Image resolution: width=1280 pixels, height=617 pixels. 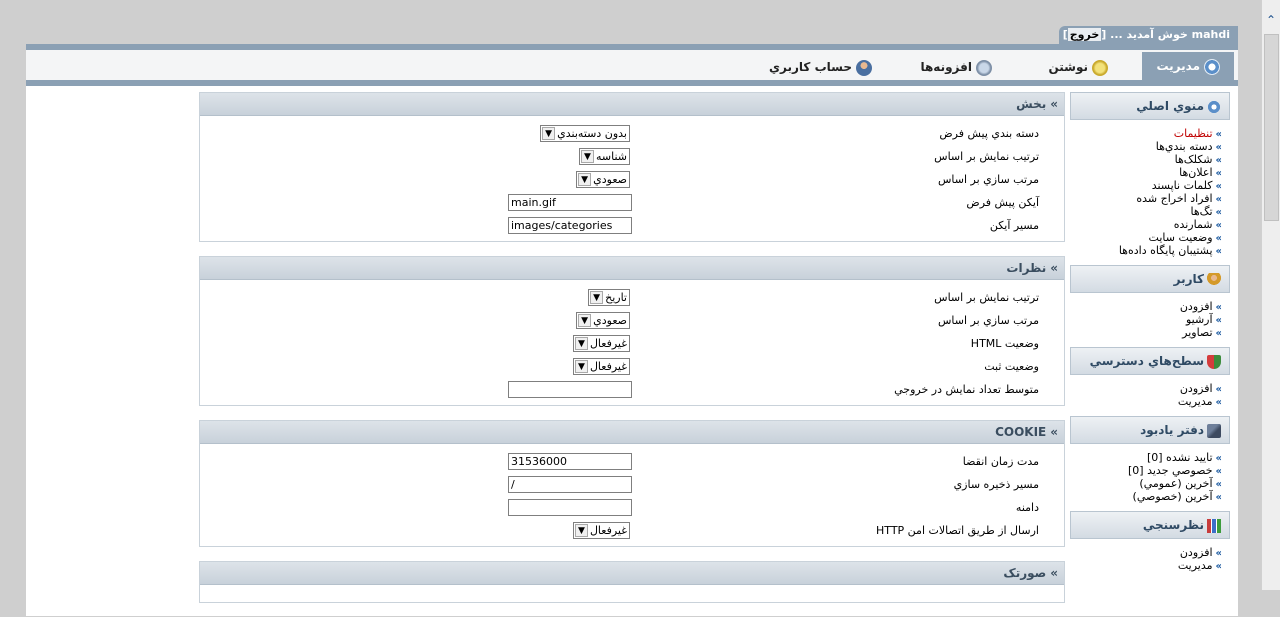 What do you see at coordinates (1214, 279) in the screenshot?
I see `users-icon` at bounding box center [1214, 279].